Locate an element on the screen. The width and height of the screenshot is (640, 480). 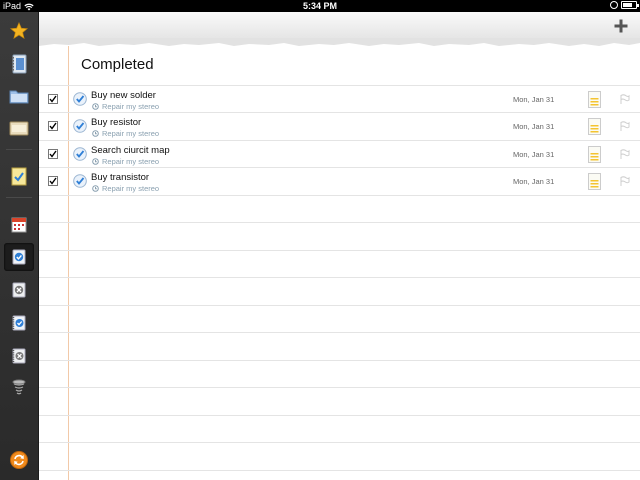
task-title: Buy transistor is located at coordinates (120, 177).